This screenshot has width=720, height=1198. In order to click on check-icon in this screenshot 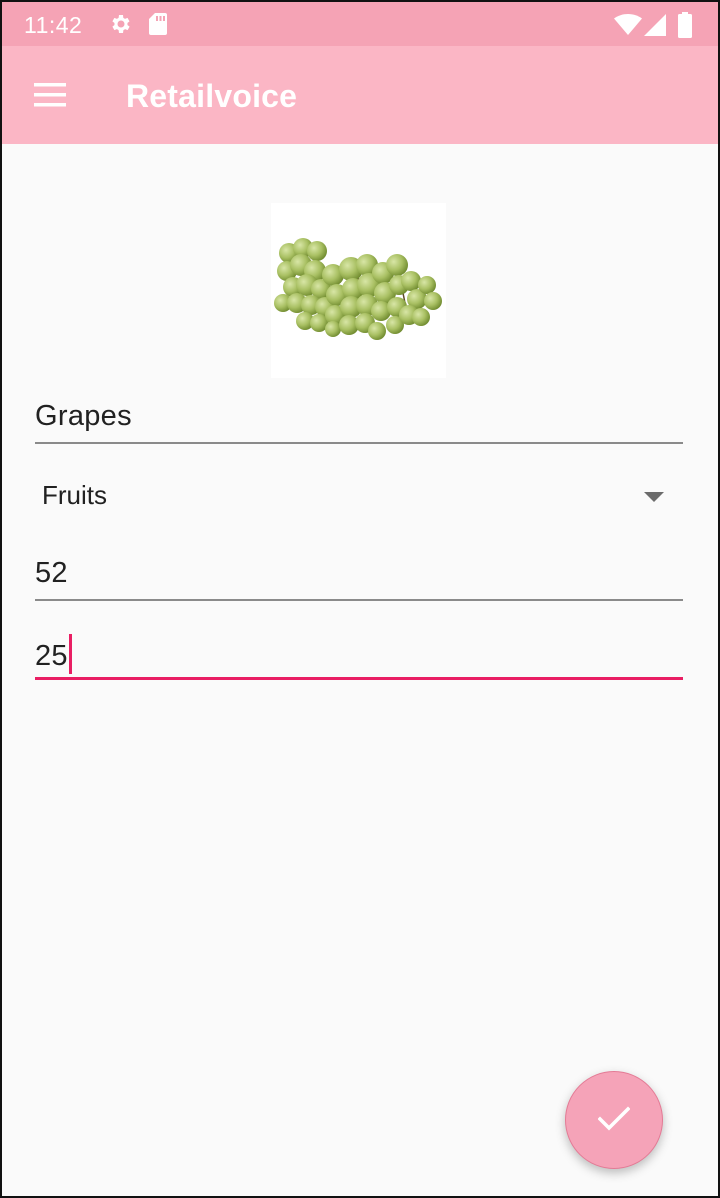, I will do `click(614, 1118)`.